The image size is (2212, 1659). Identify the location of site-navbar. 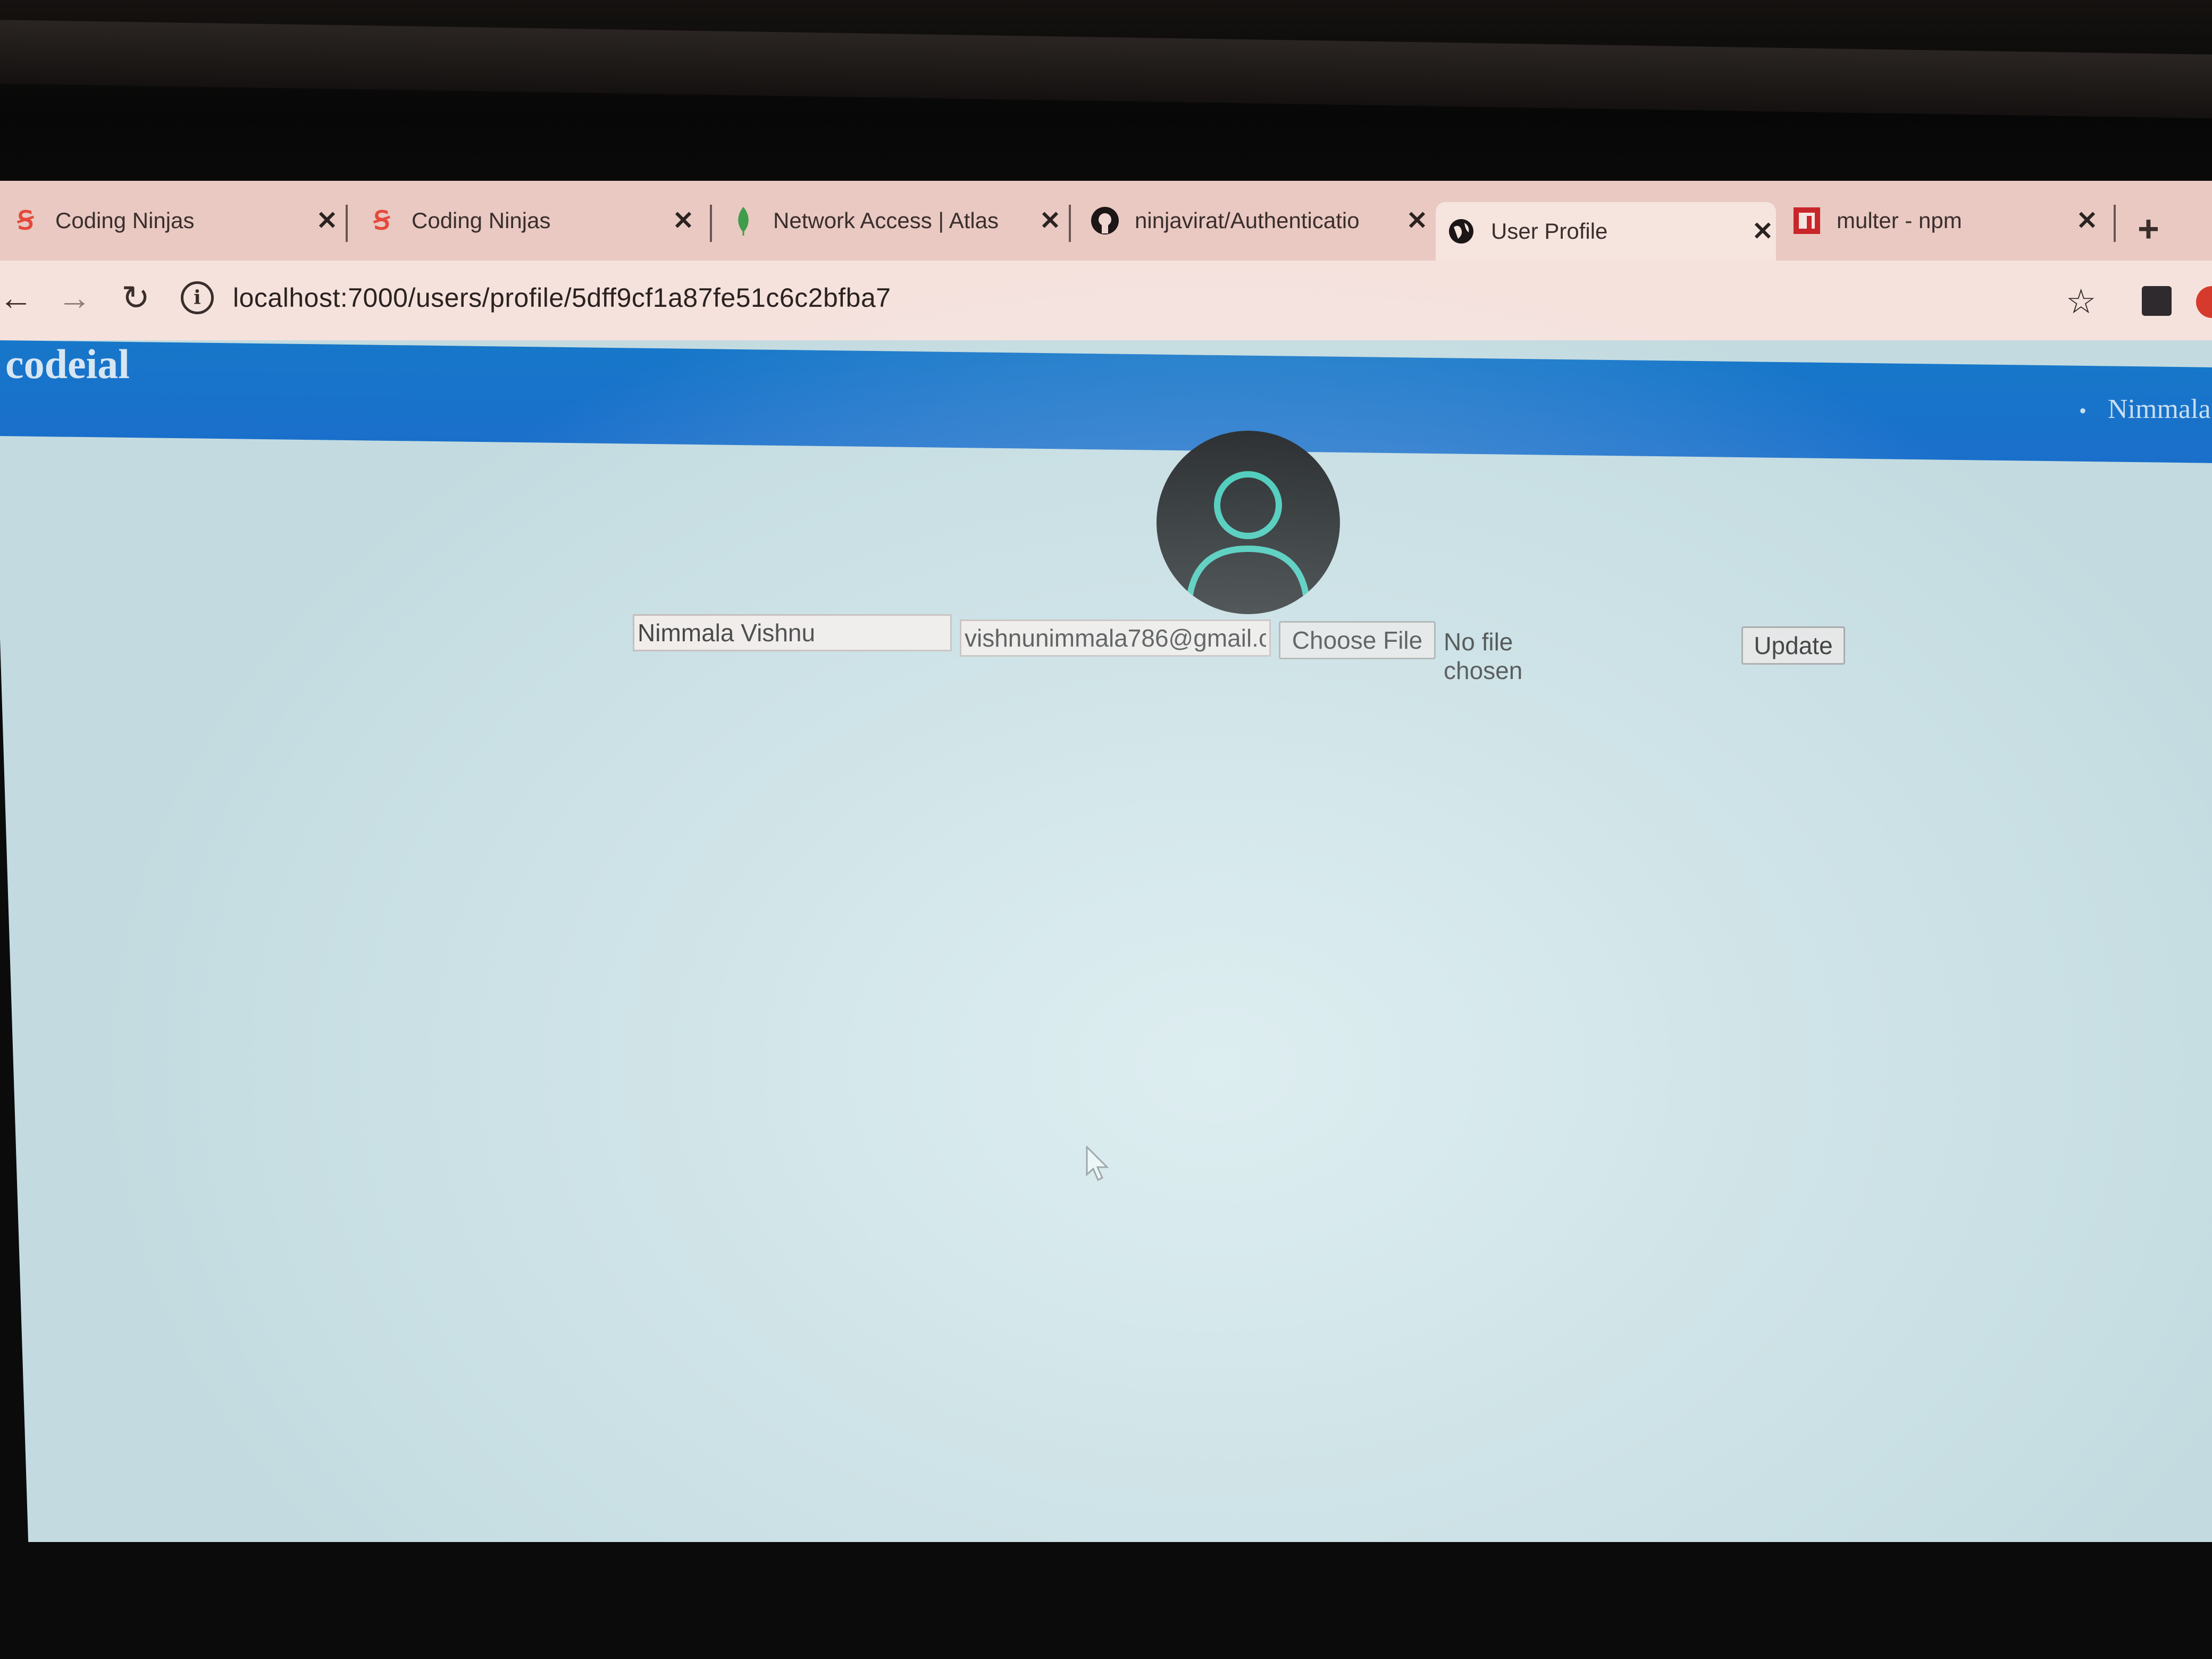
(1106, 401).